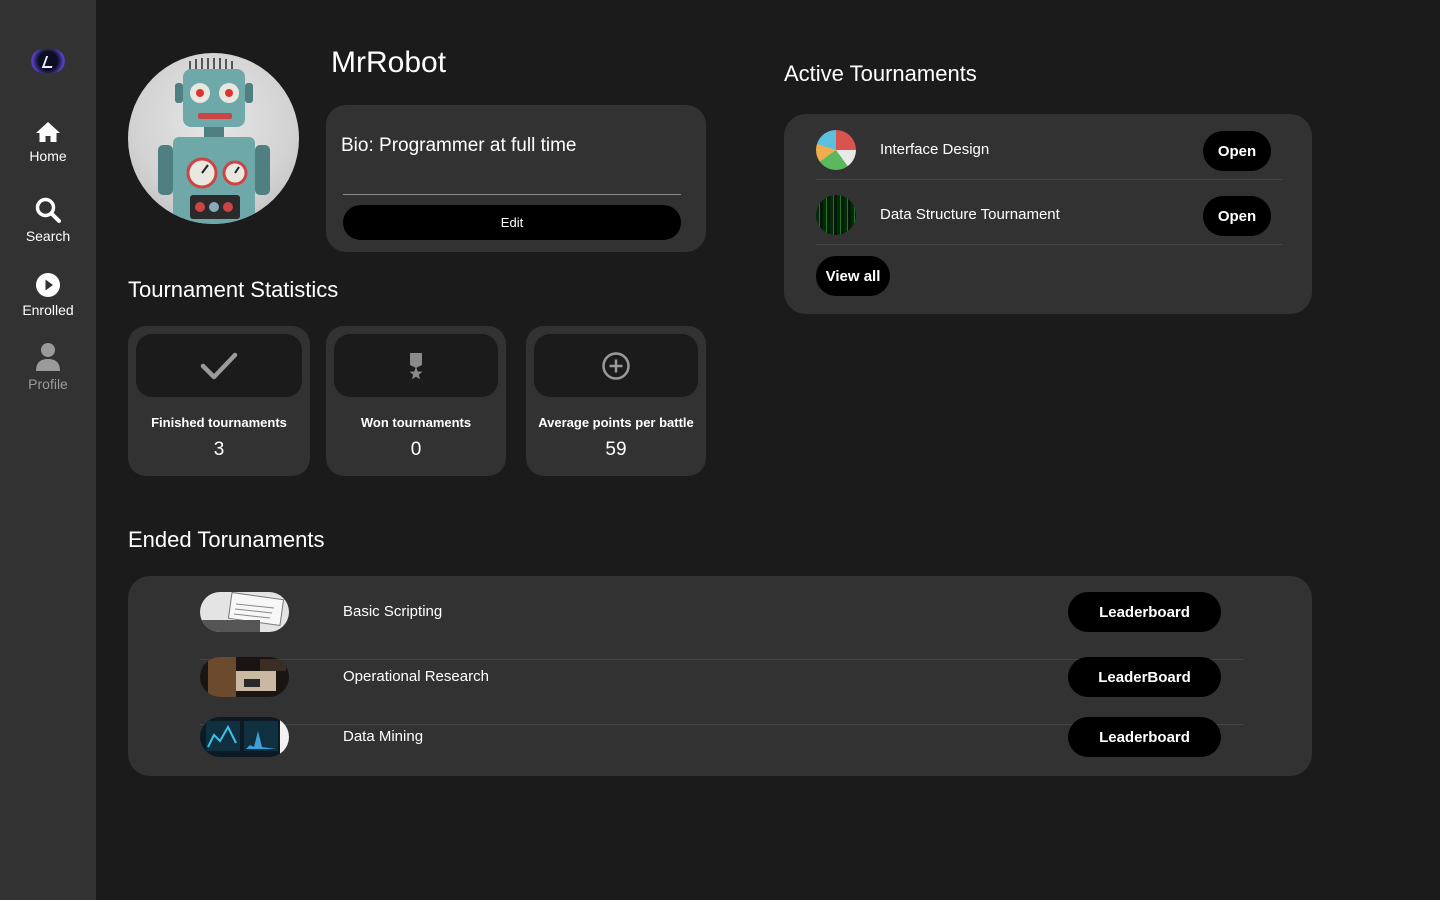  I want to click on avatar, so click(213, 138).